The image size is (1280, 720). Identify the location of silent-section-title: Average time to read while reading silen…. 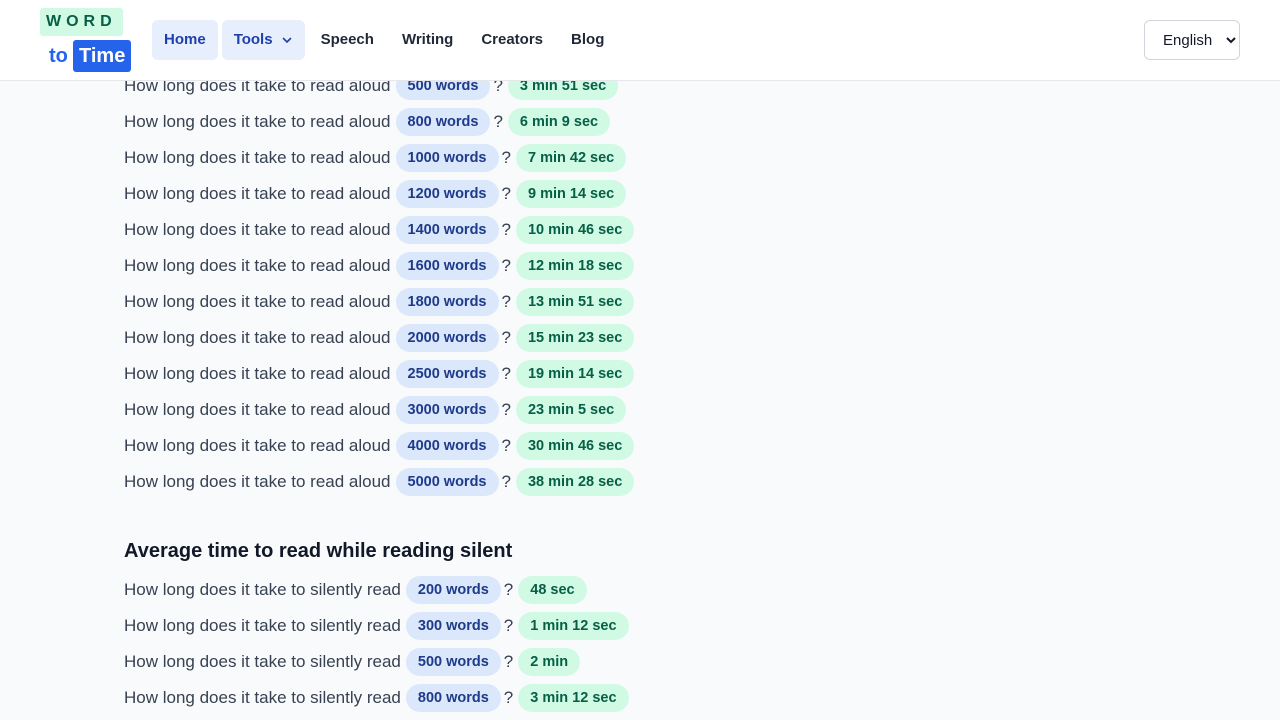
(318, 551).